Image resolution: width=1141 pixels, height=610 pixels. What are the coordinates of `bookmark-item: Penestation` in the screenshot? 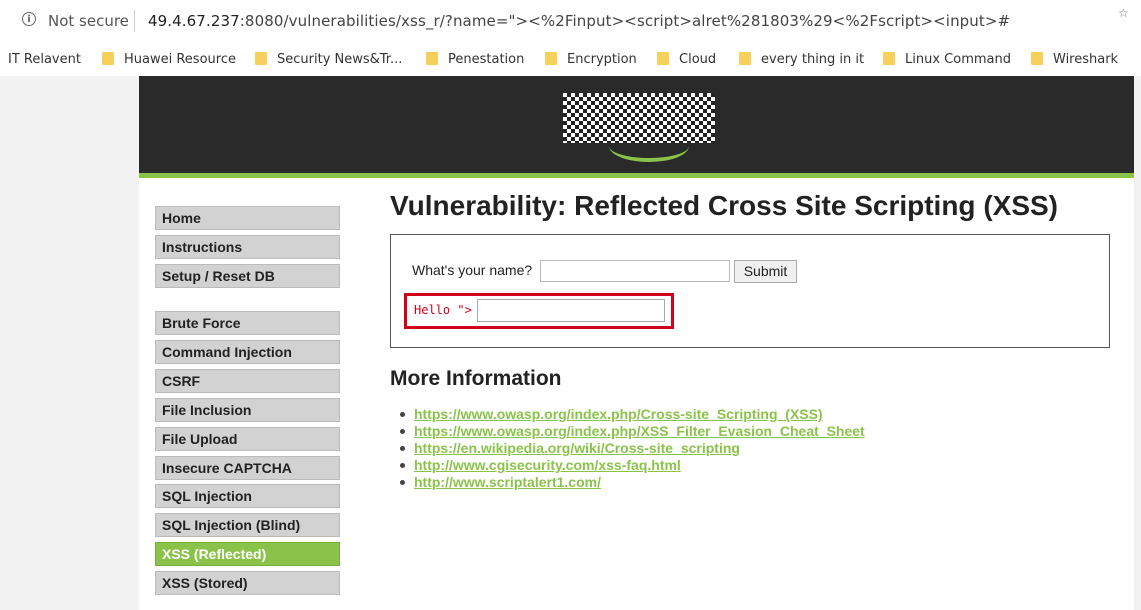 It's located at (475, 59).